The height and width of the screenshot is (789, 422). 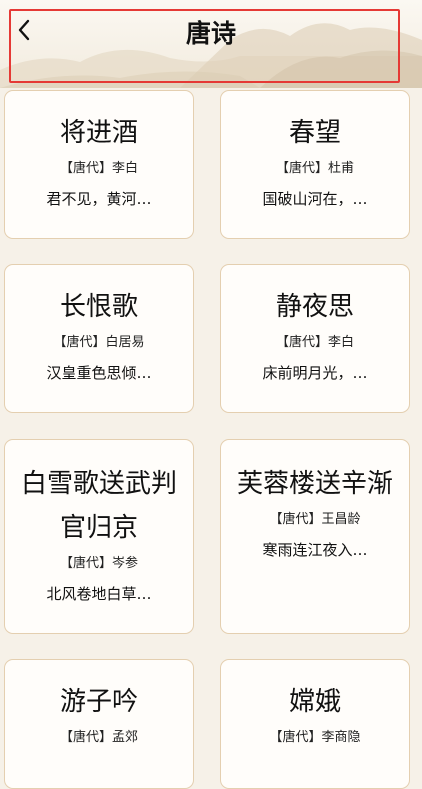 I want to click on poem-title: 芙蓉楼送辛渐, so click(x=314, y=484).